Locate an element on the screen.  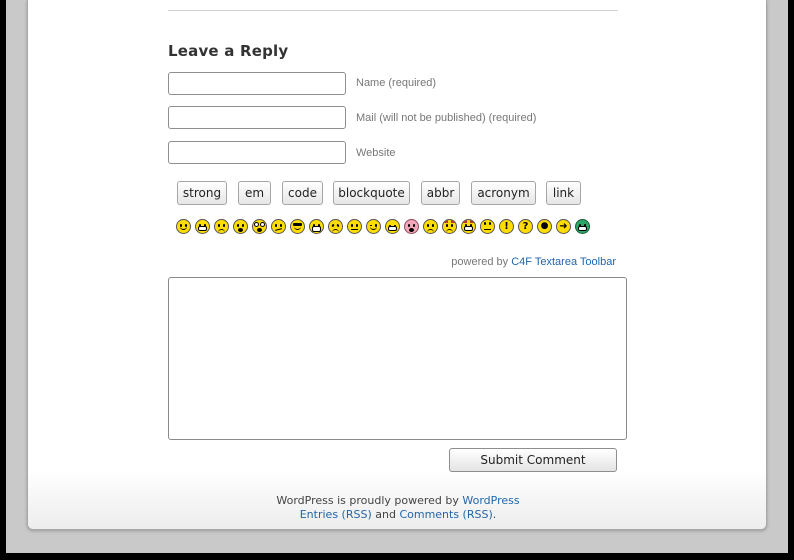
wink-icon is located at coordinates (373, 226).